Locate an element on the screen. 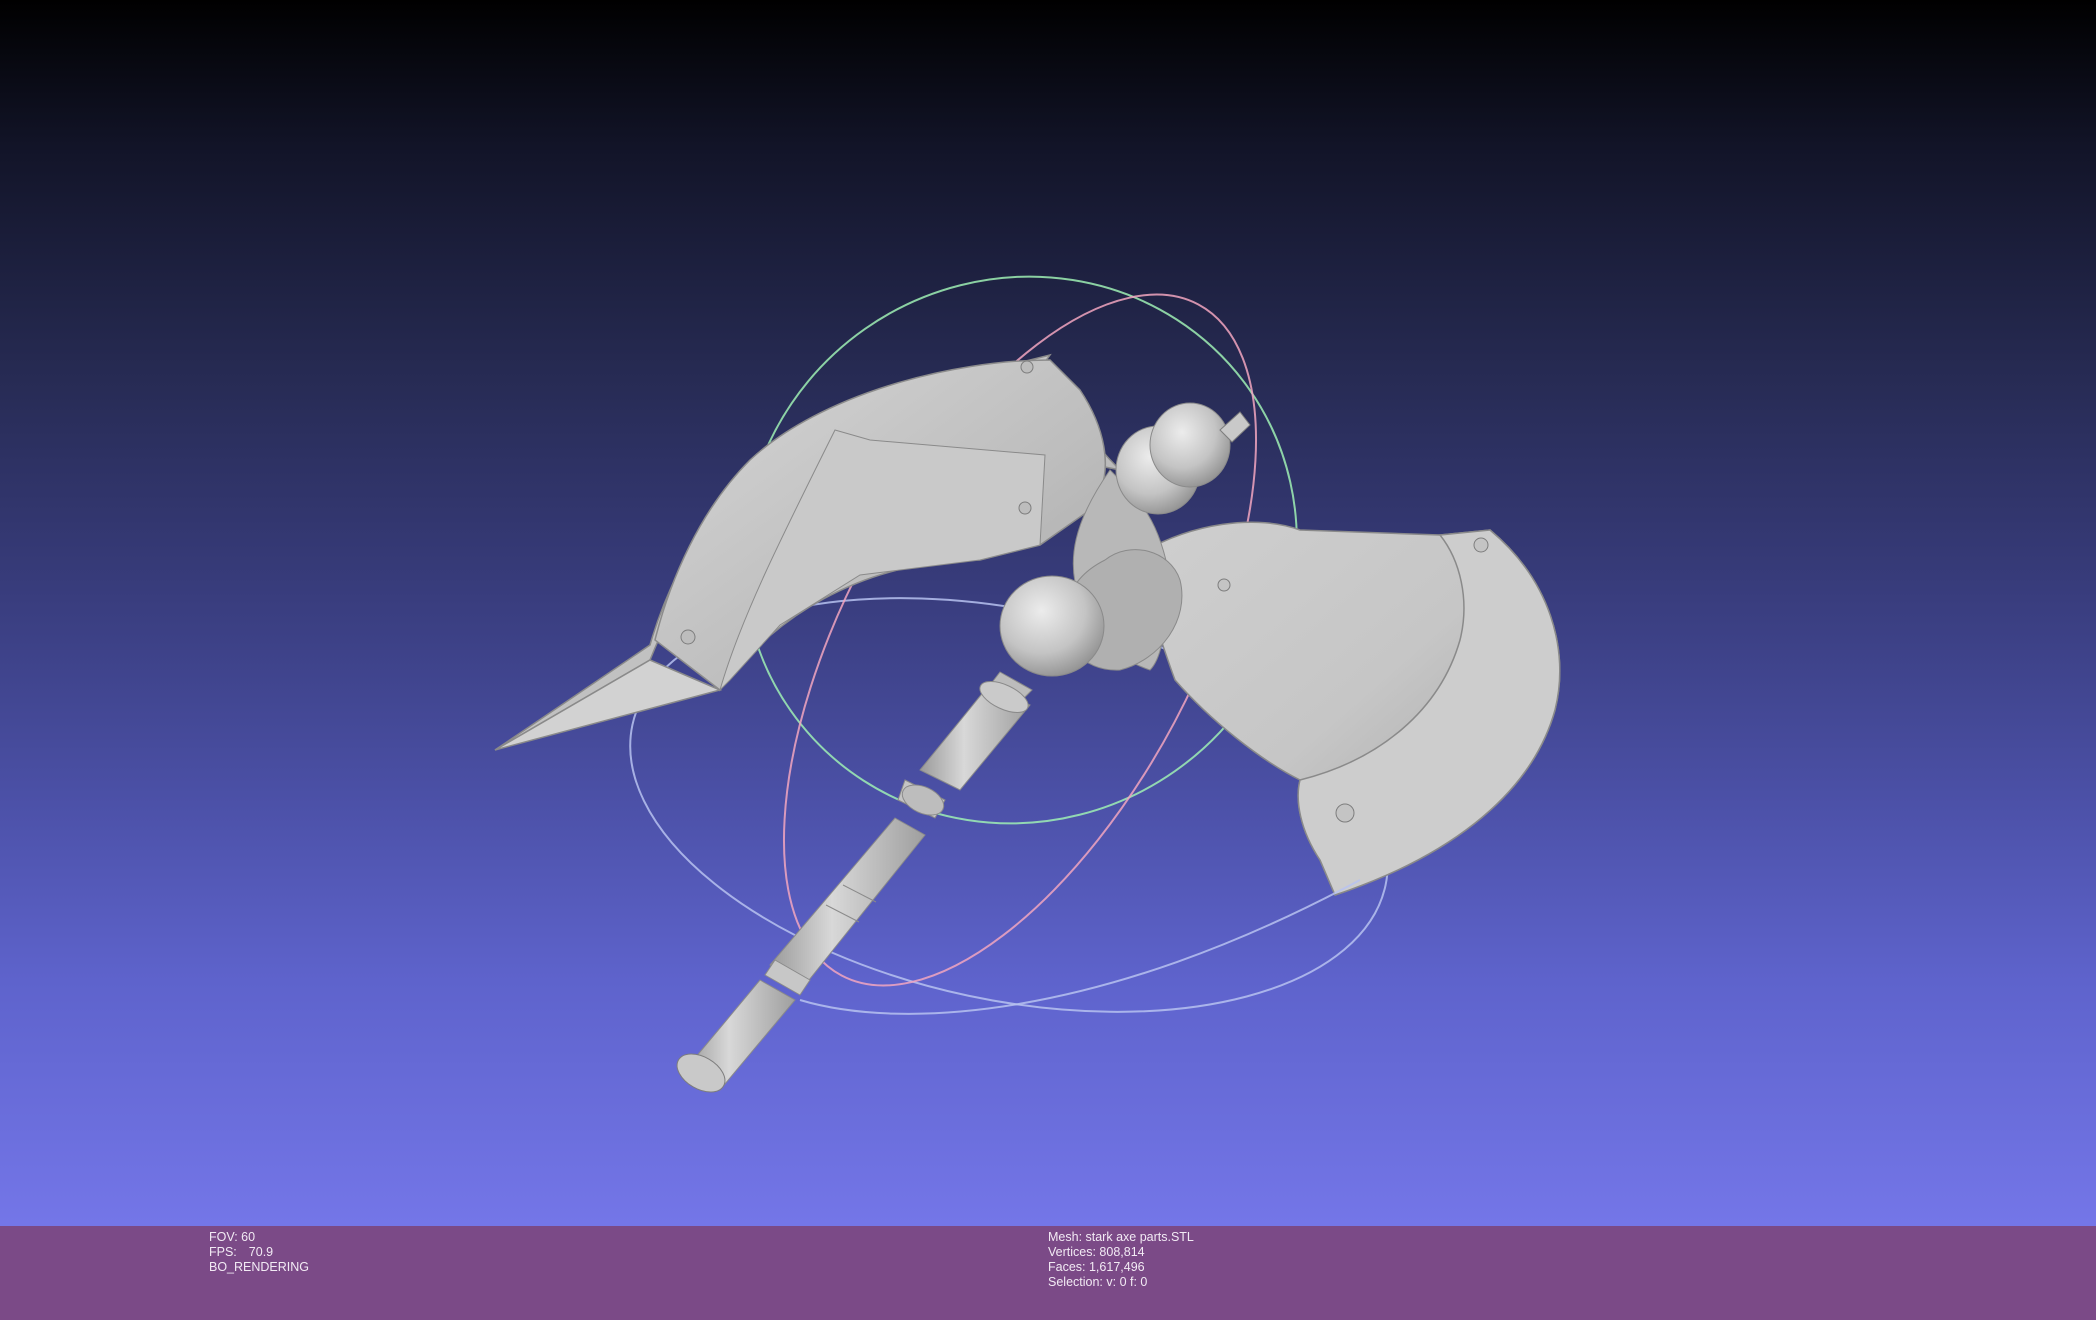  fov-text: FOV: 60 is located at coordinates (232, 1237).